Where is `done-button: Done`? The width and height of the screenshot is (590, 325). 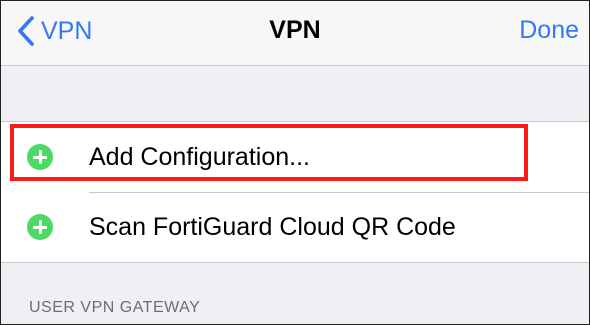 done-button: Done is located at coordinates (549, 30).